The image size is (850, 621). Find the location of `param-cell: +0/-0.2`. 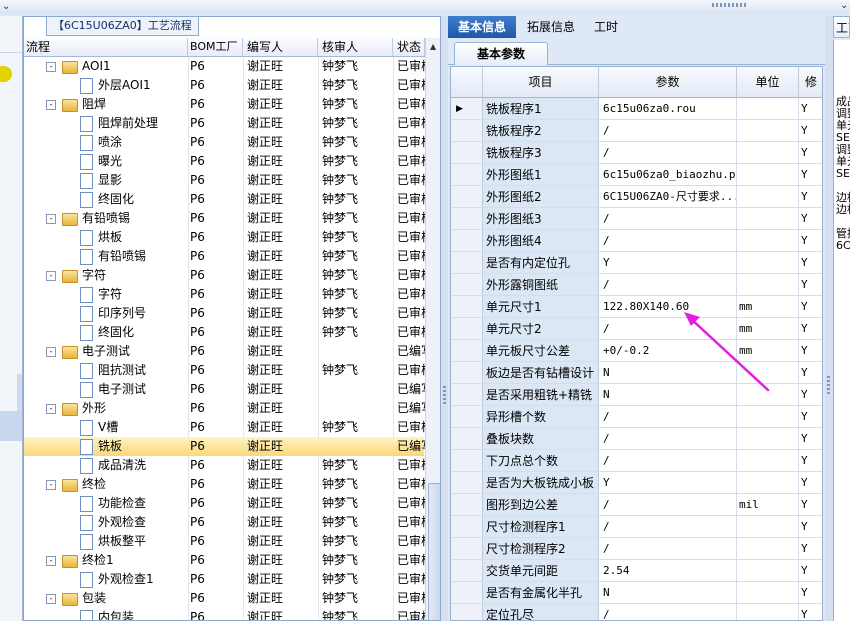

param-cell: +0/-0.2 is located at coordinates (668, 350).